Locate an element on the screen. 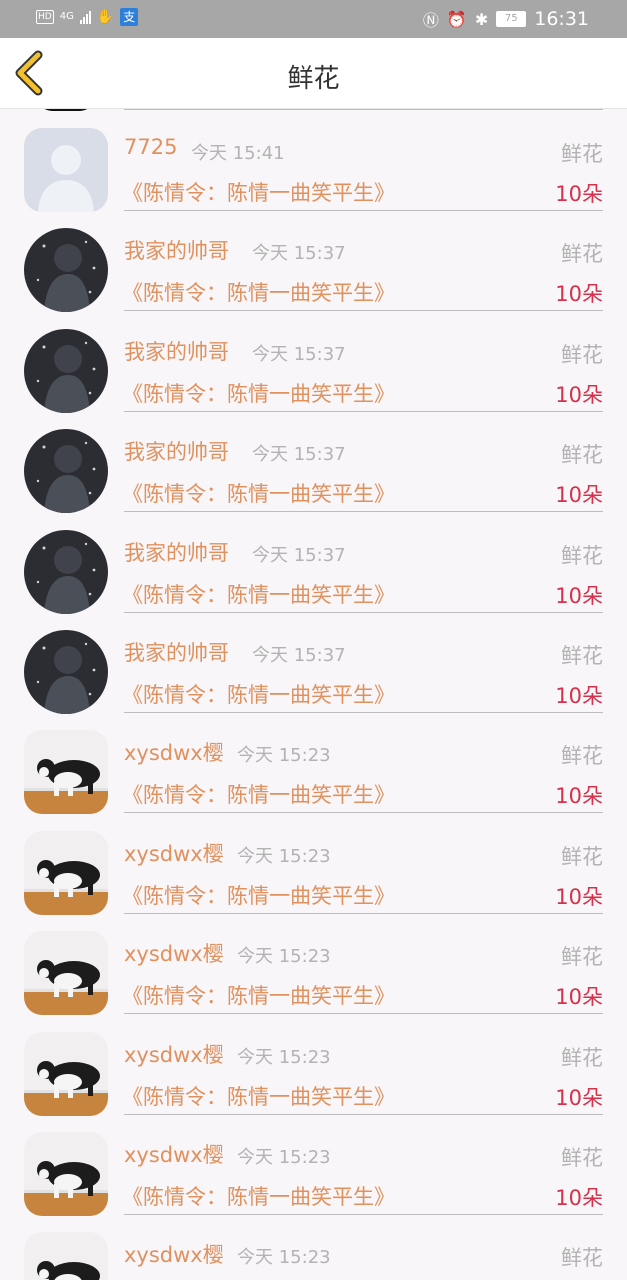 Image resolution: width=627 pixels, height=1280 pixels. nav-bar: 鲜花 is located at coordinates (313, 73).